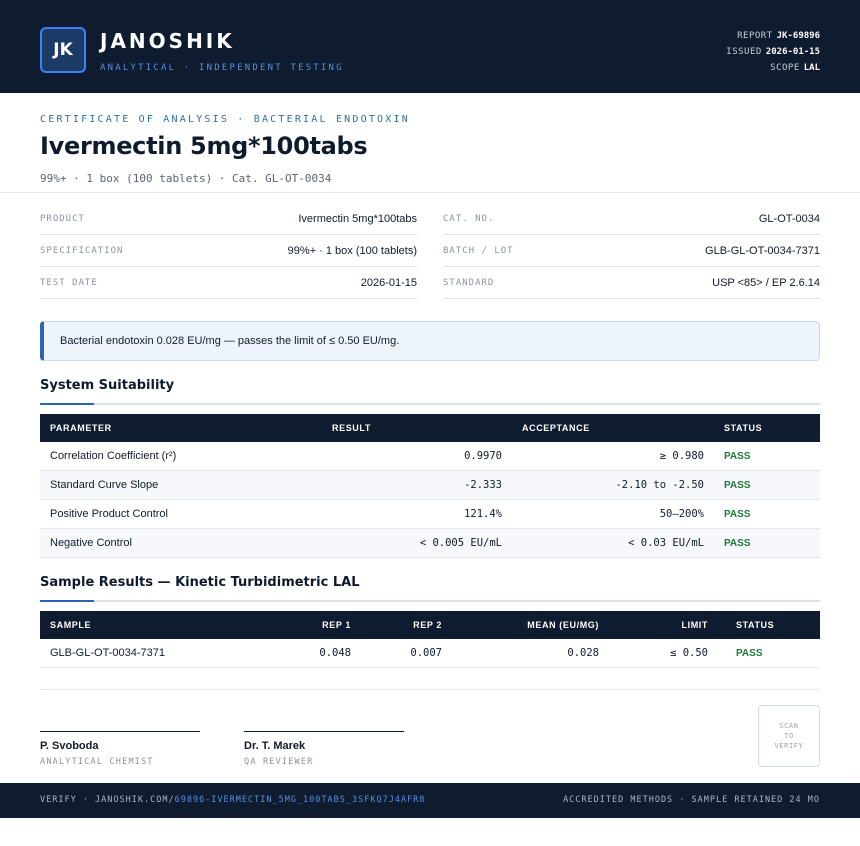  Describe the element at coordinates (785, 68) in the screenshot. I see `scope-label: SCOPE` at that location.